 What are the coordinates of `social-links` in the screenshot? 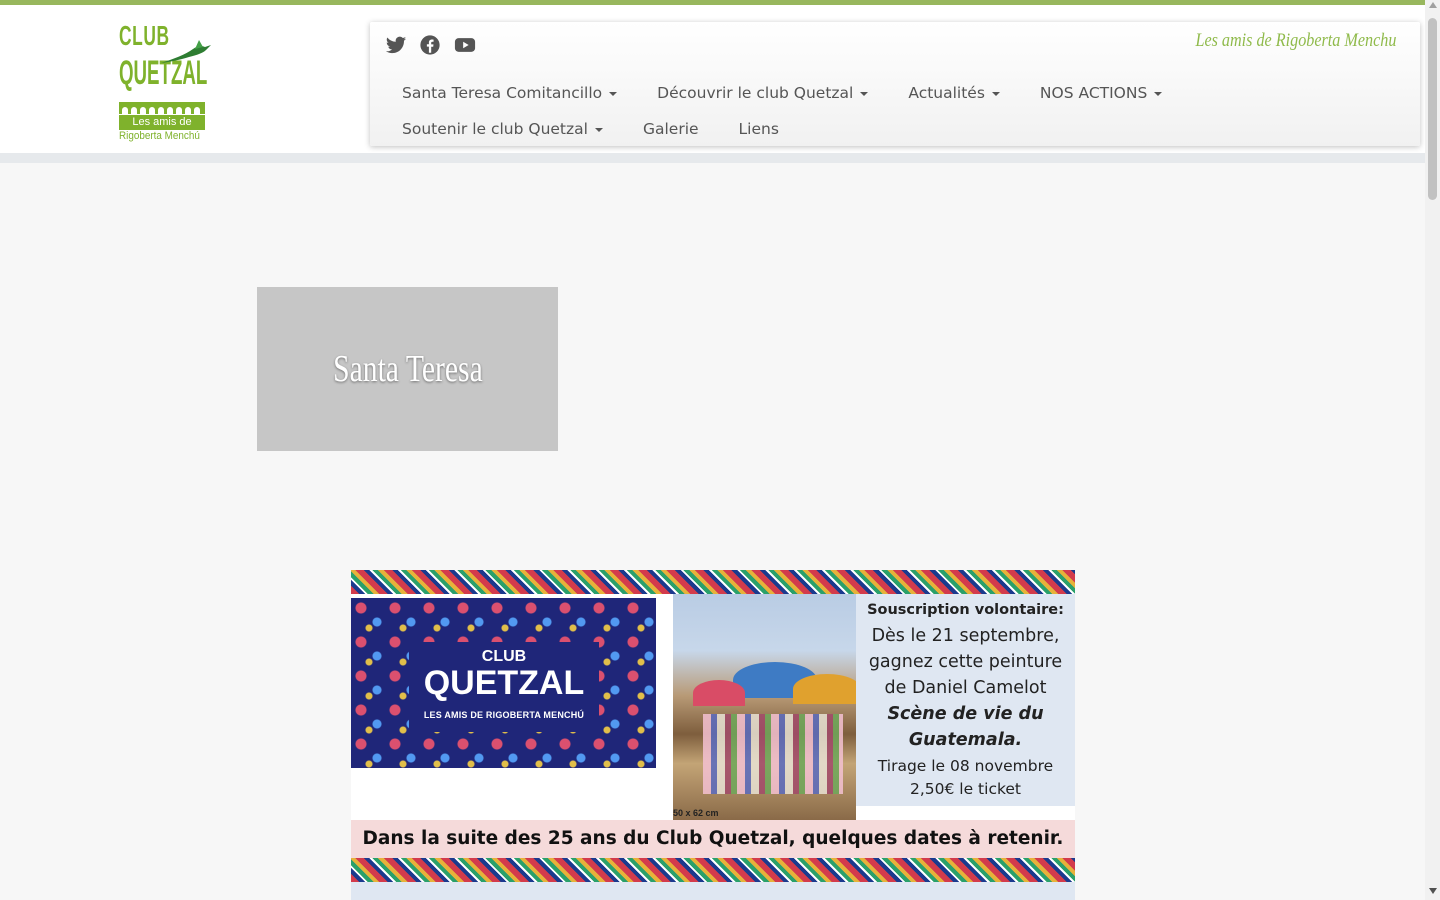 It's located at (430, 45).